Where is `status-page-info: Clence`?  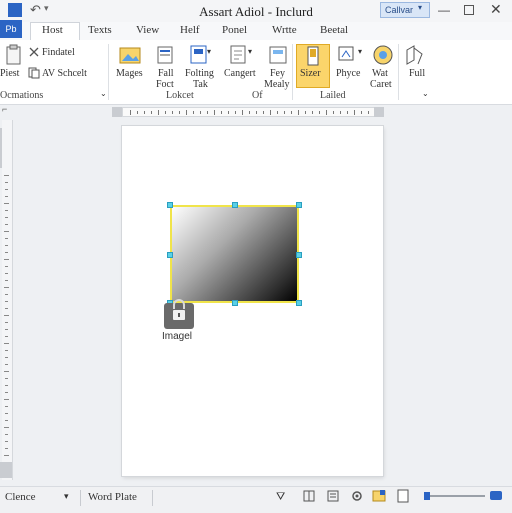
status-page-info: Clence is located at coordinates (20, 497).